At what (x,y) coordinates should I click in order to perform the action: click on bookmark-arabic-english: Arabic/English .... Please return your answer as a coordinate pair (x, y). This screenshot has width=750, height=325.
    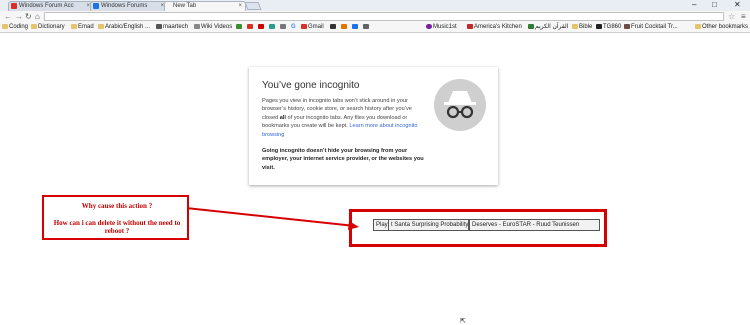
    Looking at the image, I should click on (124, 27).